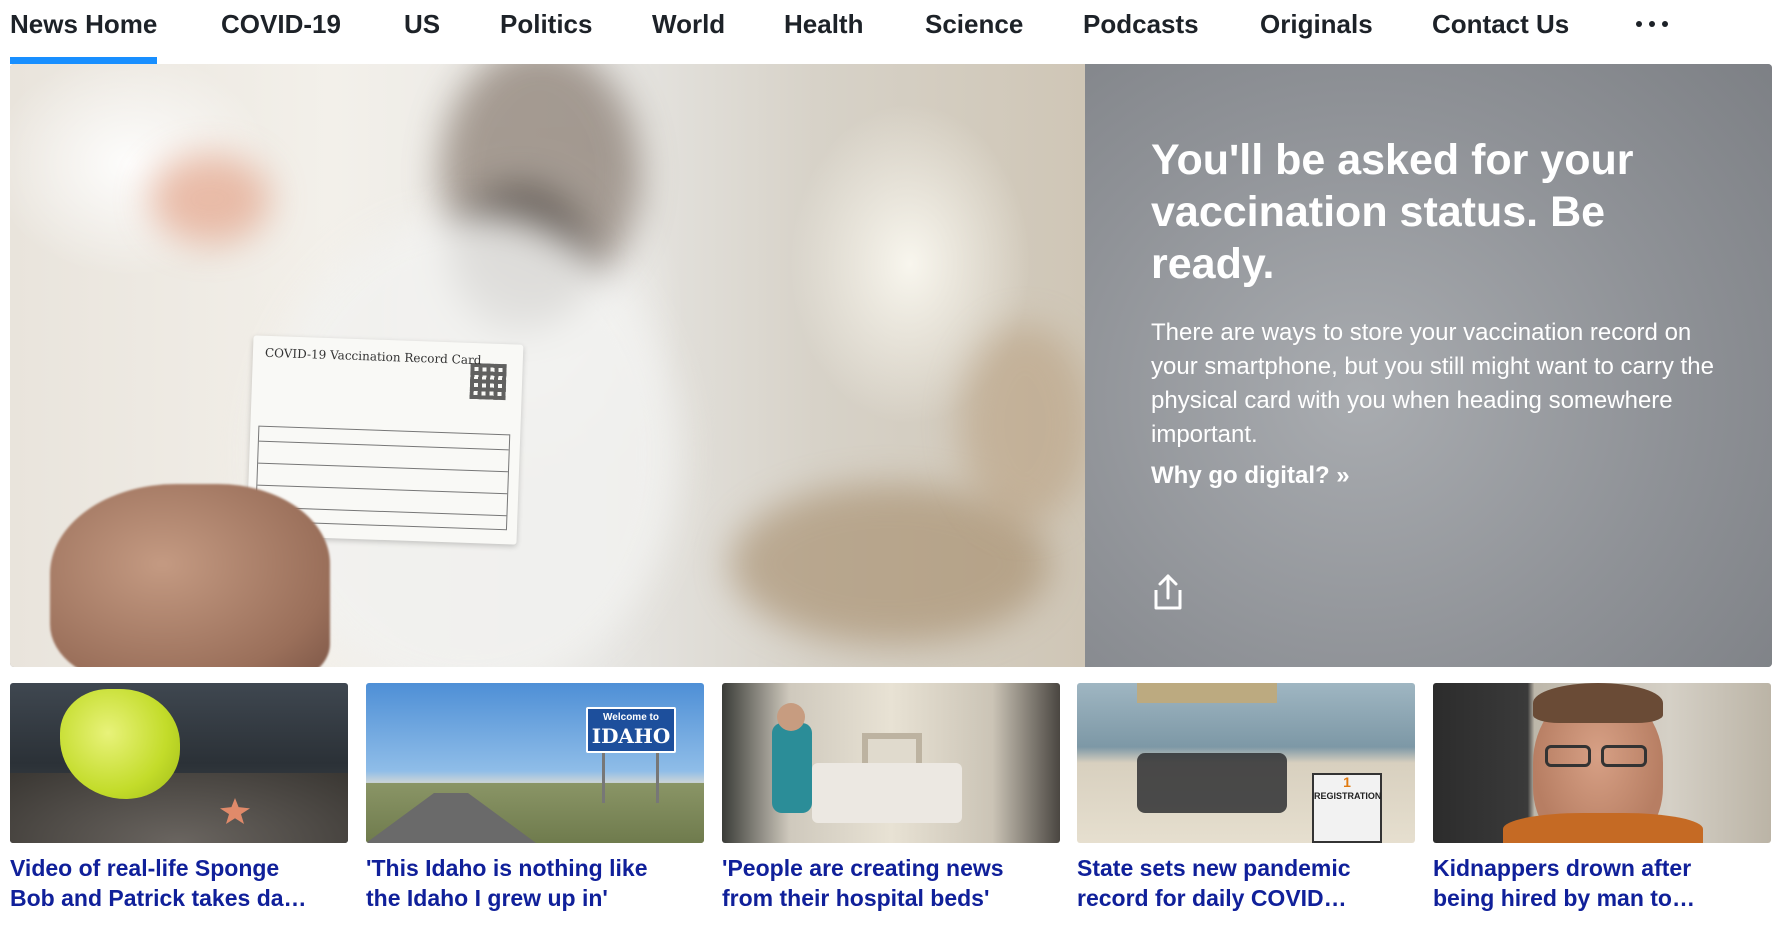 The height and width of the screenshot is (942, 1782). I want to click on story-thumbnail: 1 REGISTRATION, so click(1246, 763).